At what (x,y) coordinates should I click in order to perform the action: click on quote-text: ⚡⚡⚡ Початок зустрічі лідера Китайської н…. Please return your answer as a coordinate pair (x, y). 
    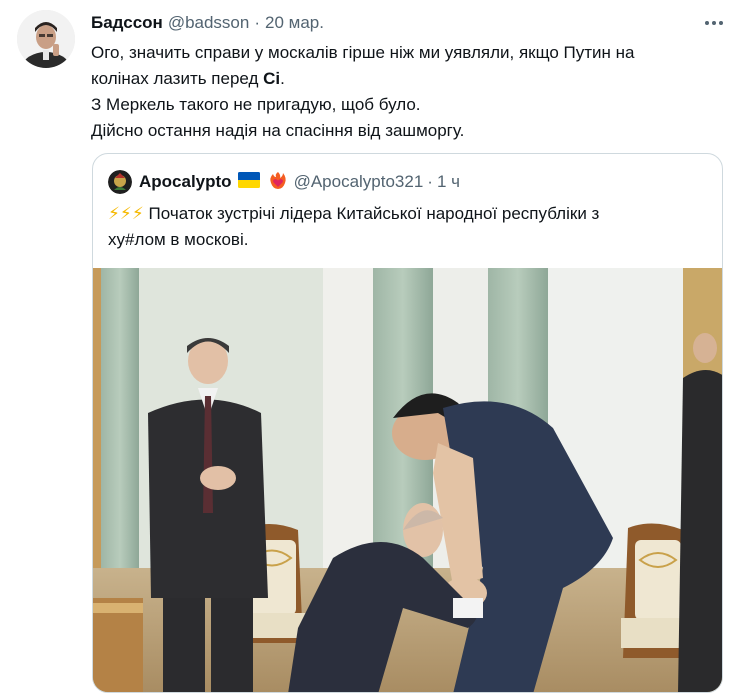
    Looking at the image, I should click on (408, 227).